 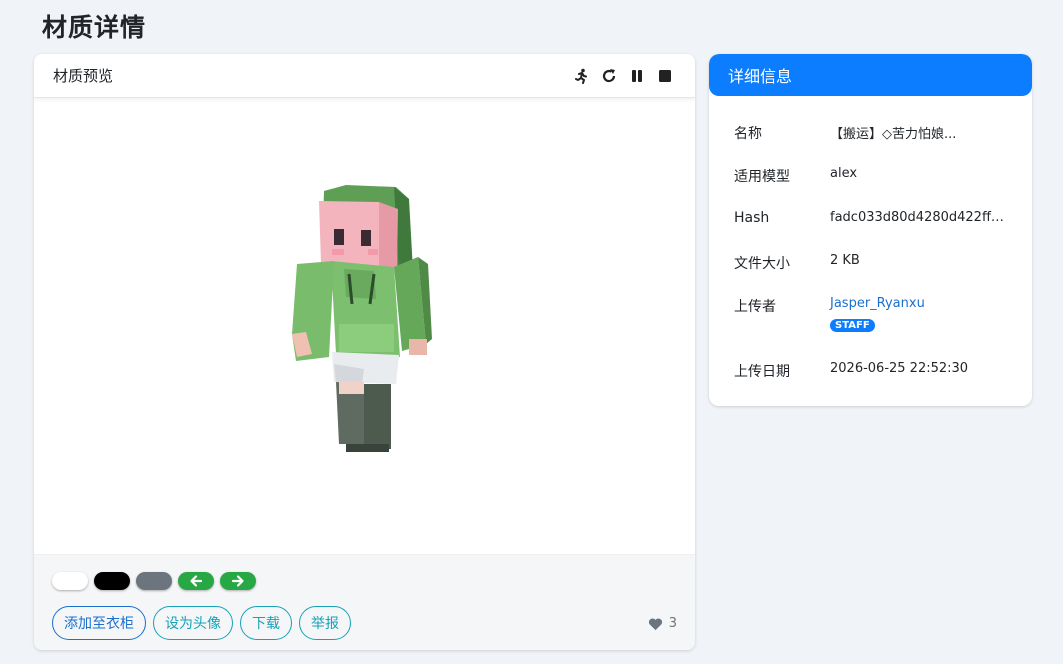 What do you see at coordinates (325, 623) in the screenshot?
I see `report-button: 举报` at bounding box center [325, 623].